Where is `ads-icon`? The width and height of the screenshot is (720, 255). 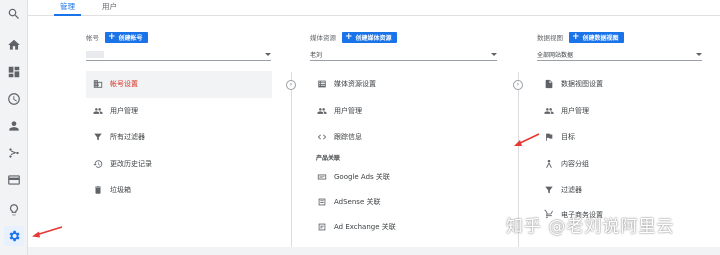
ads-icon is located at coordinates (322, 177).